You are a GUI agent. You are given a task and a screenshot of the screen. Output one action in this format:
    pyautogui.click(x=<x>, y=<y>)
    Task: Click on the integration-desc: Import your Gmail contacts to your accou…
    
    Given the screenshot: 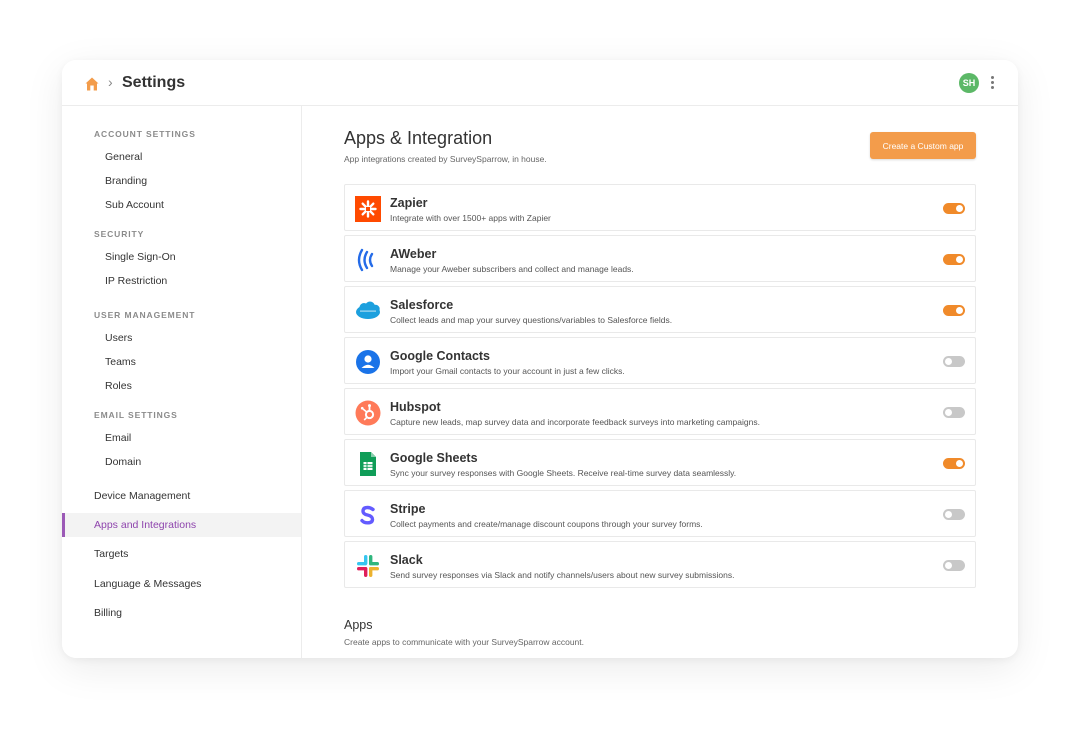 What is the action you would take?
    pyautogui.click(x=507, y=371)
    